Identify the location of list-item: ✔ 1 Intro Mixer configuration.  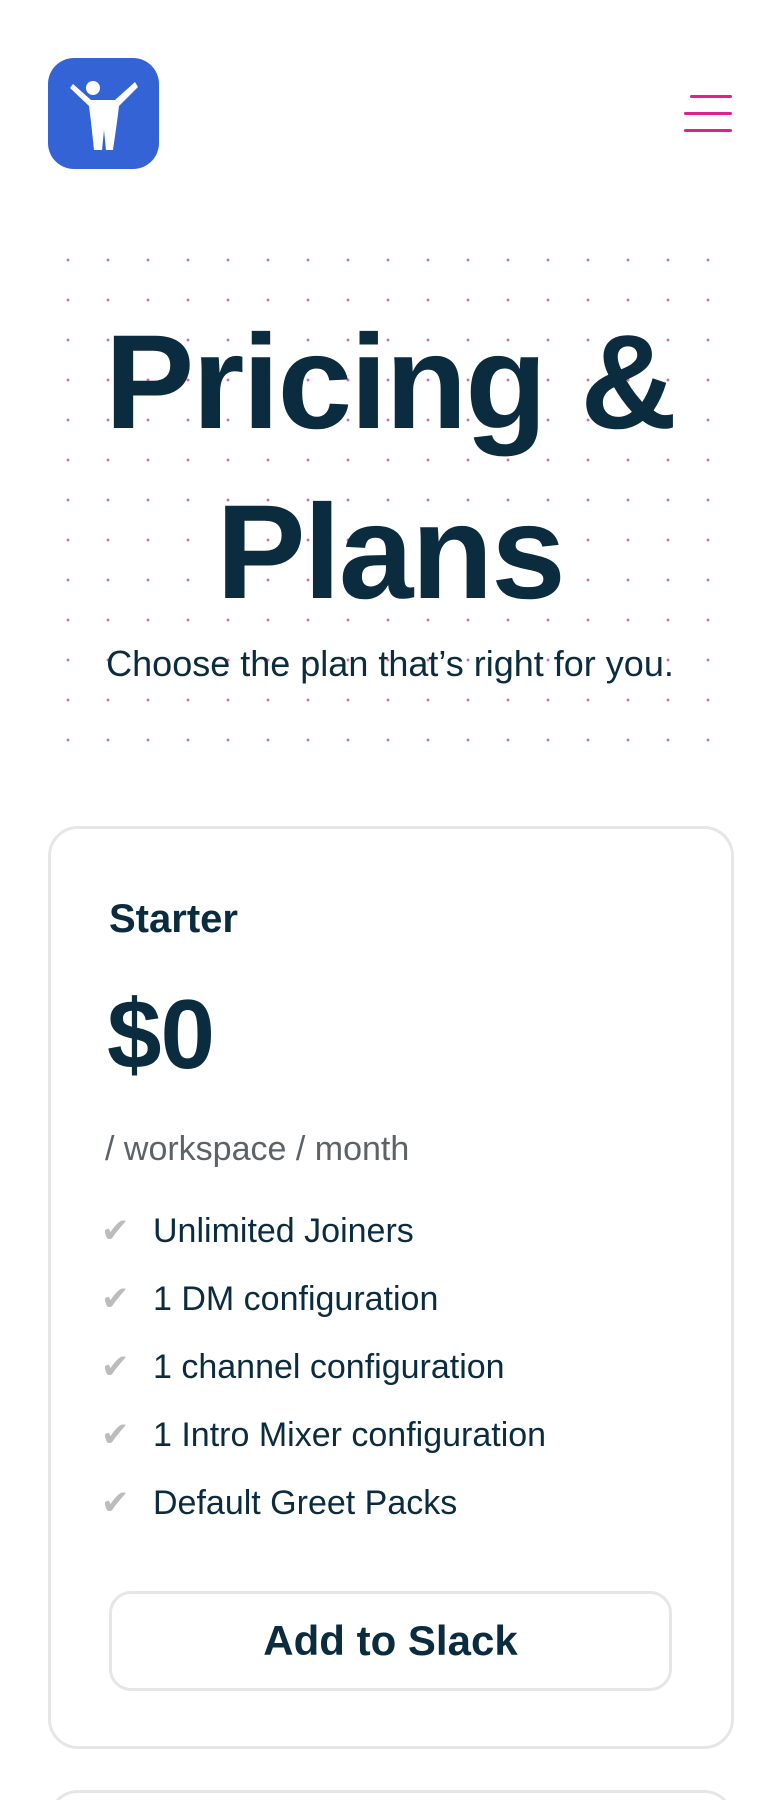
(323, 1435).